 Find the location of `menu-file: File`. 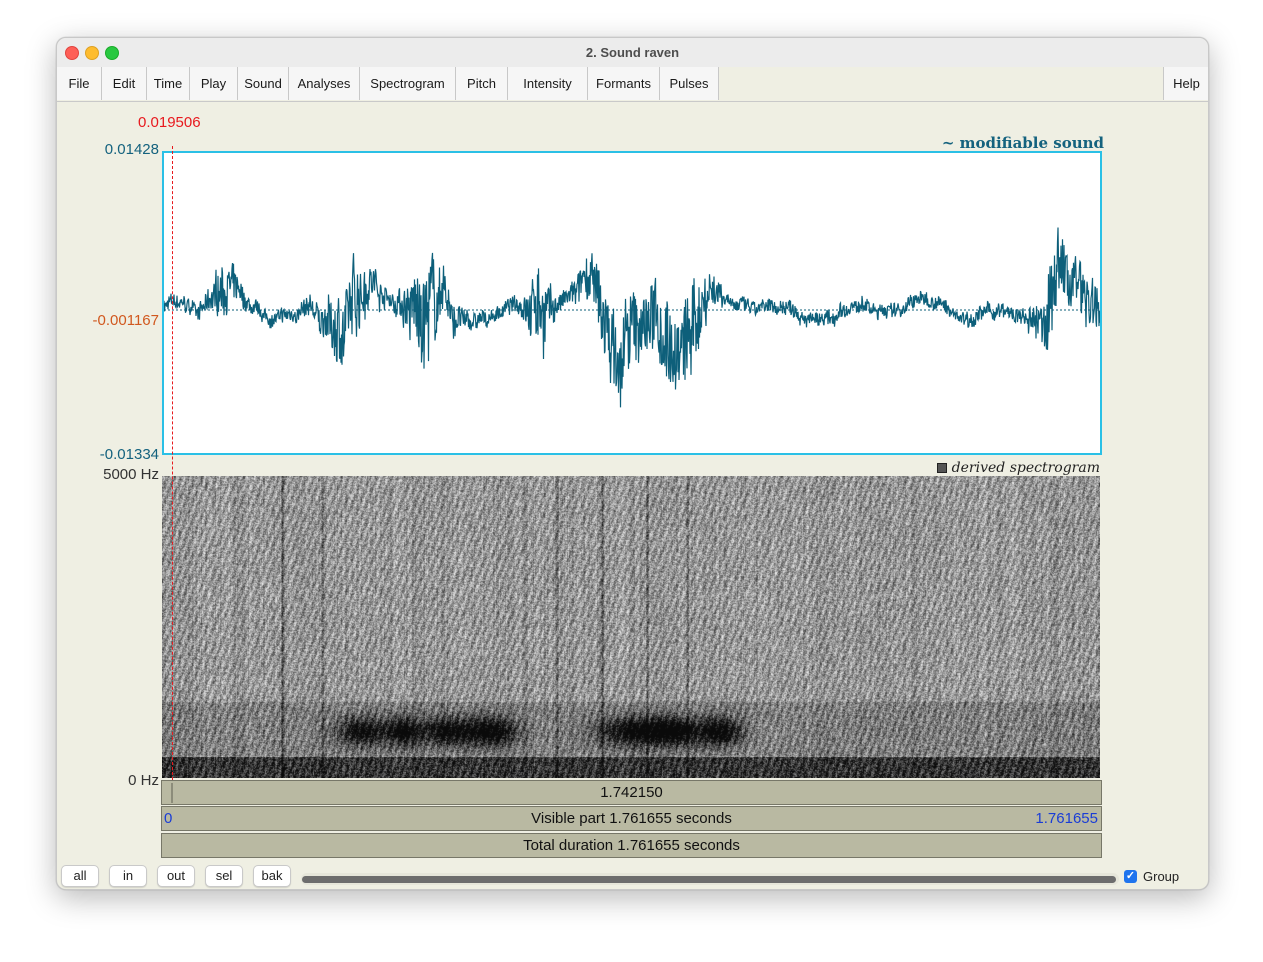

menu-file: File is located at coordinates (79, 83).